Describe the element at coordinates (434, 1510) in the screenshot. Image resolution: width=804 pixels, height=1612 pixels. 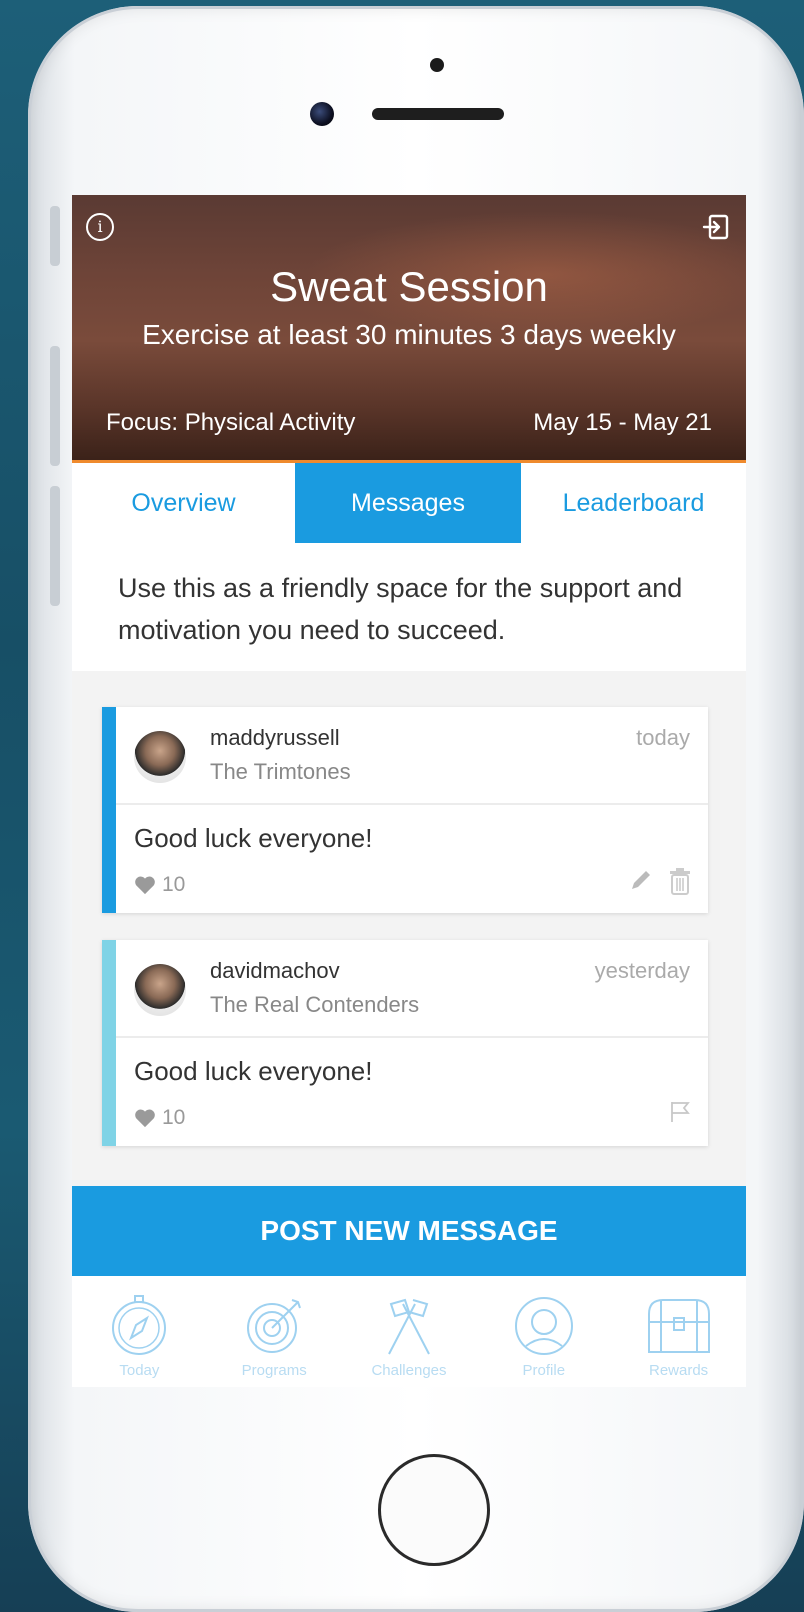
I see `home-button` at that location.